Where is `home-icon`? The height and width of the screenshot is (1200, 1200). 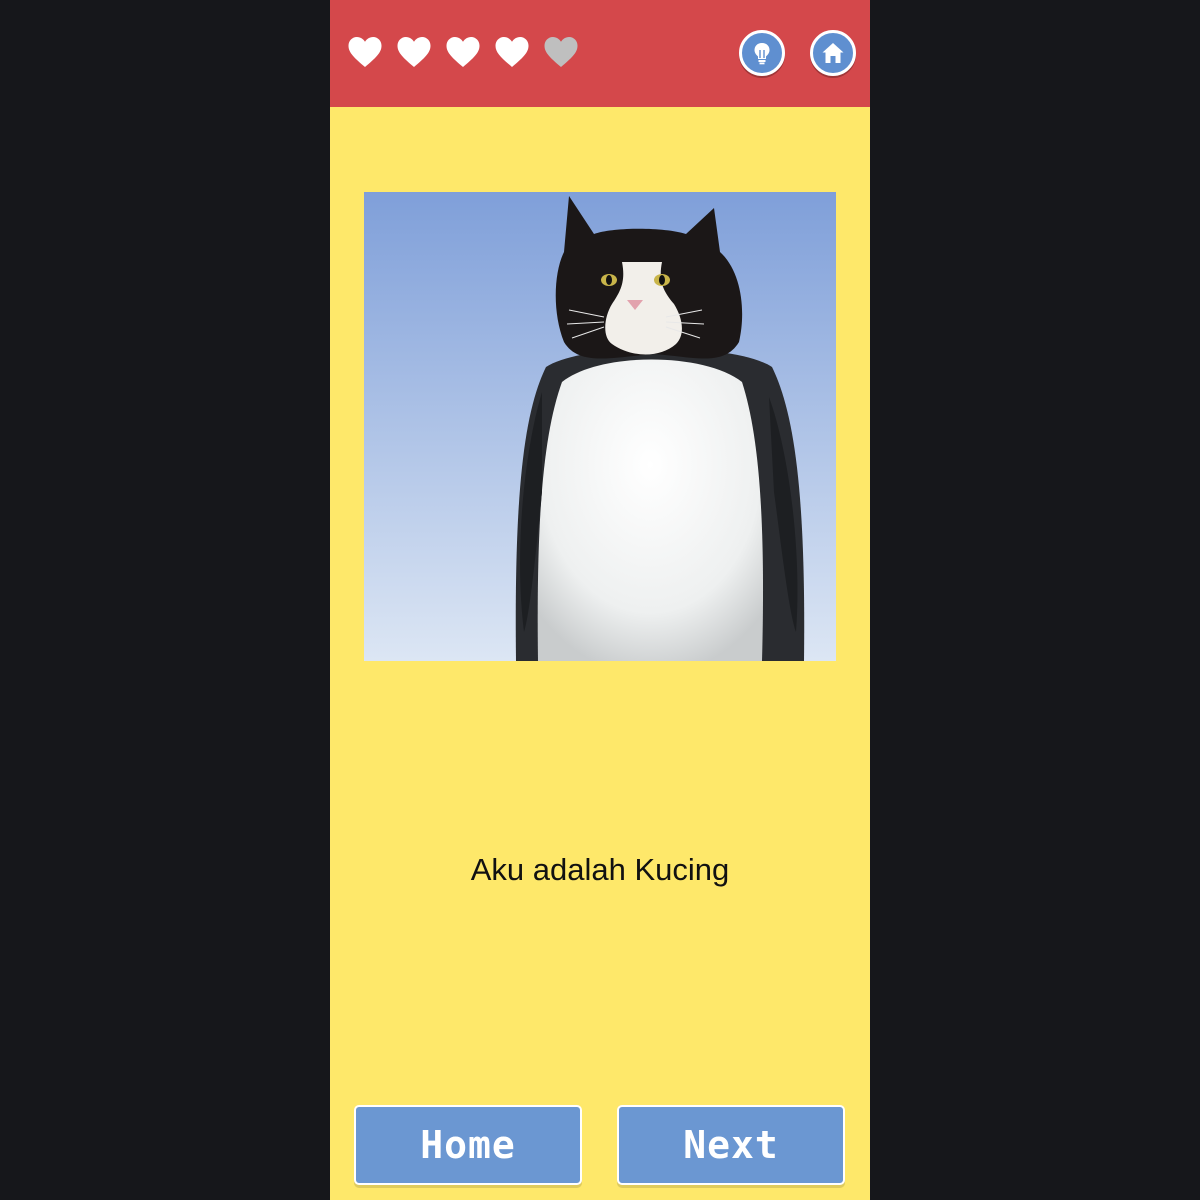 home-icon is located at coordinates (833, 53).